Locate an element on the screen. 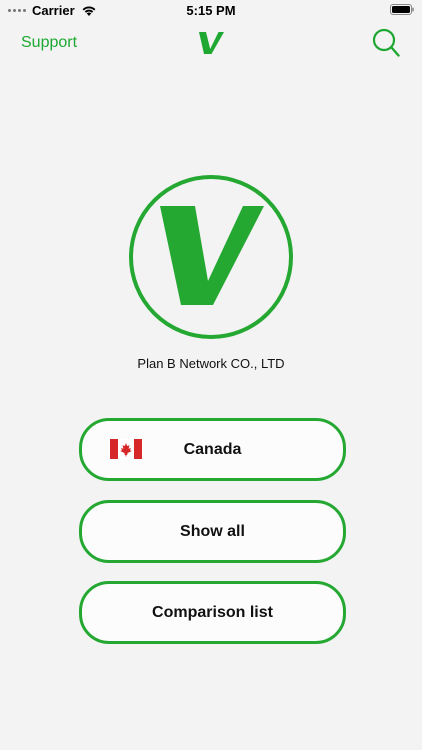 The height and width of the screenshot is (750, 422). canada-label: Canada is located at coordinates (212, 449).